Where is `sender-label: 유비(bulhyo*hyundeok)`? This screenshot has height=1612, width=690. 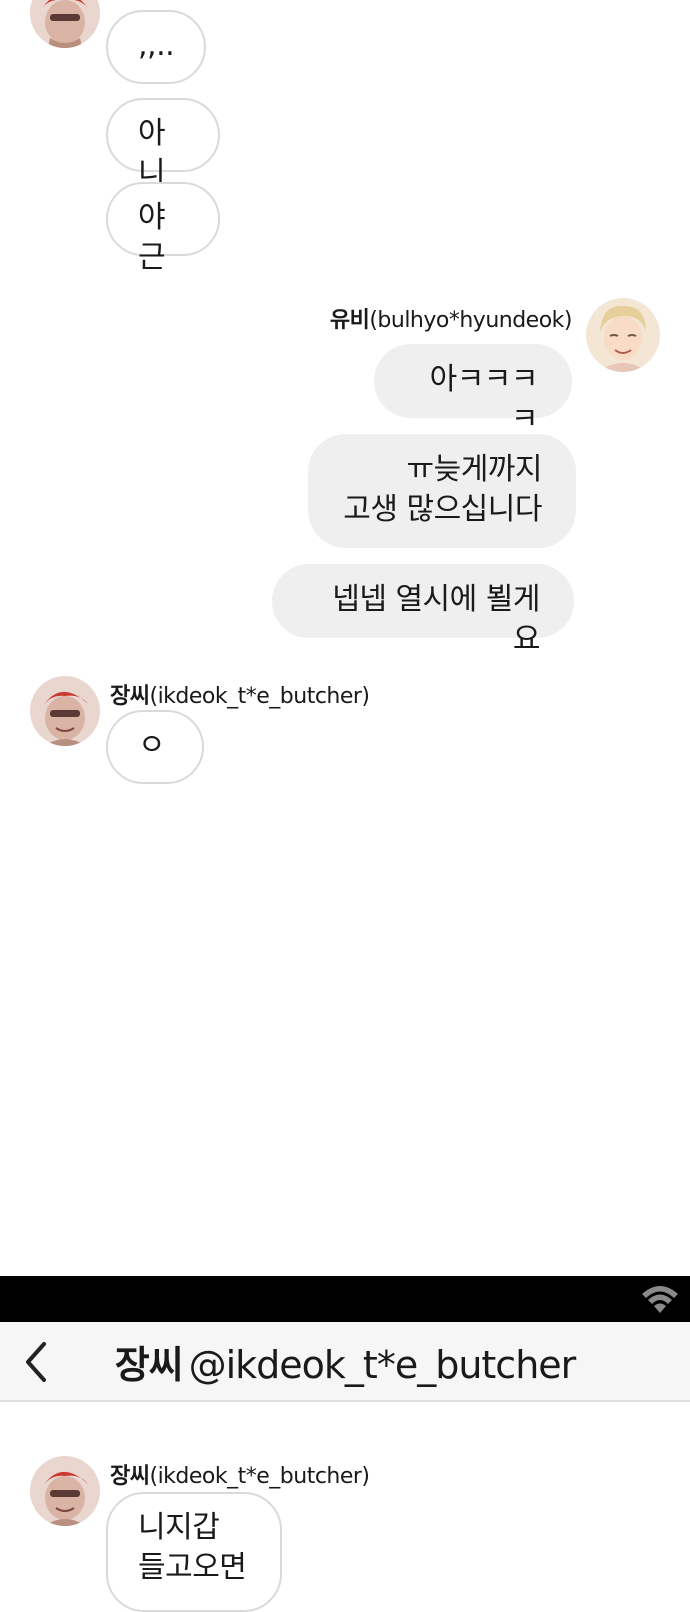
sender-label: 유비(bulhyo*hyundeok) is located at coordinates (451, 318).